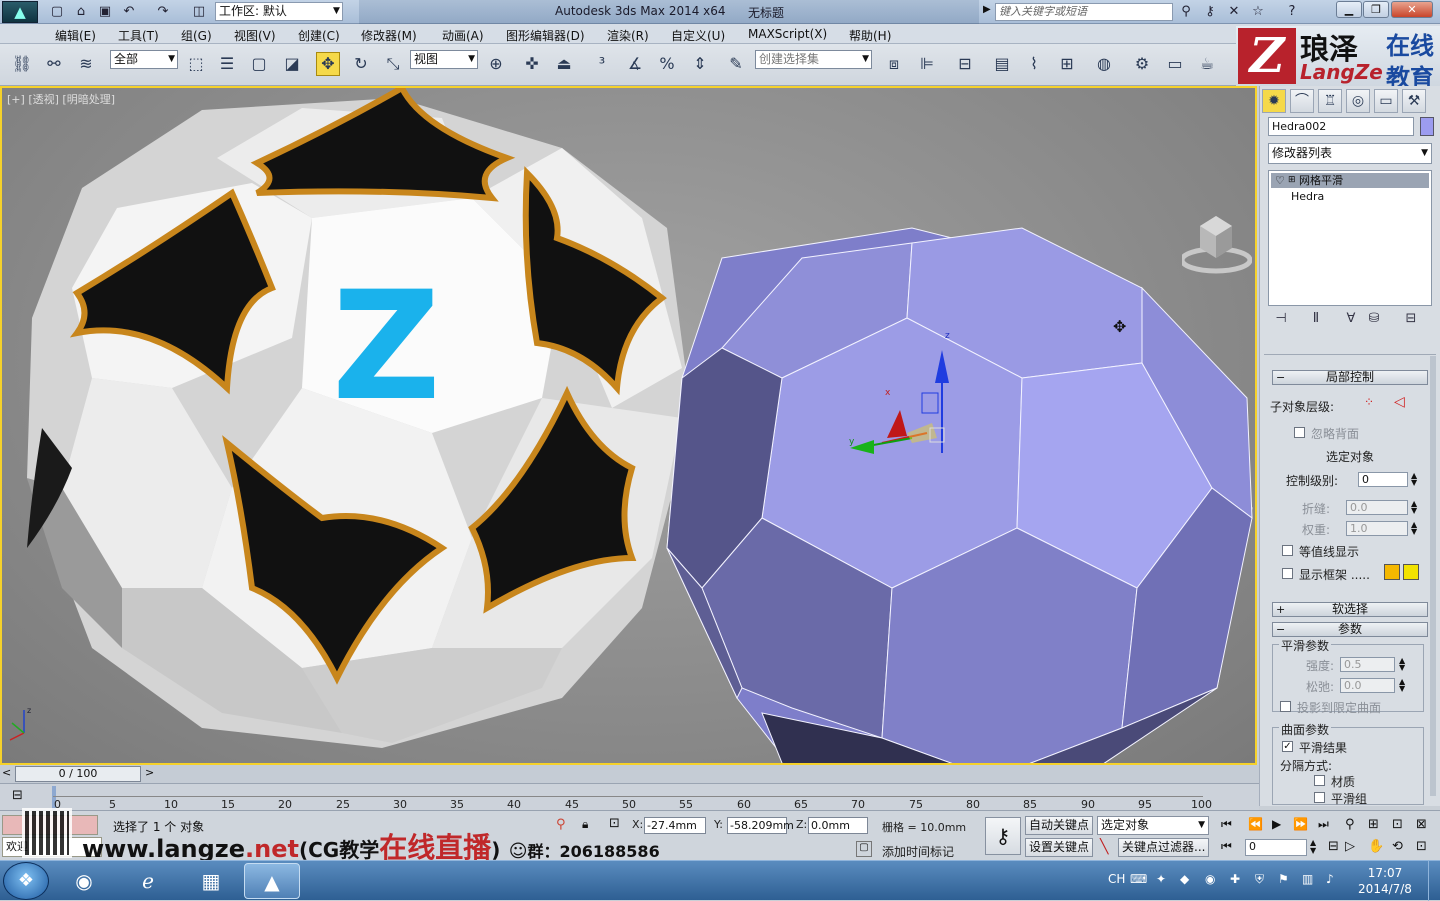  I want to click on scene-explorer-icon: ▤, so click(1002, 64).